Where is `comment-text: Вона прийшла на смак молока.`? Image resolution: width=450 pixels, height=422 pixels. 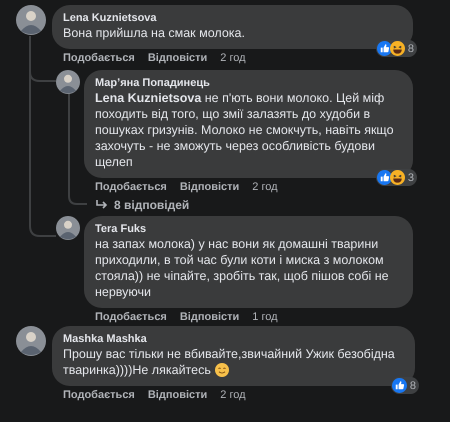
comment-text: Вона прийшла на смак молока. is located at coordinates (154, 33).